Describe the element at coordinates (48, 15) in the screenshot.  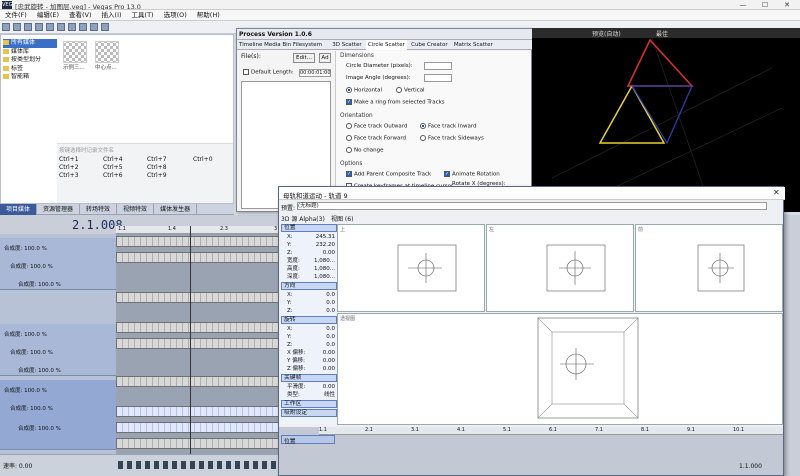
I see `menu-edit: 编辑(E)` at that location.